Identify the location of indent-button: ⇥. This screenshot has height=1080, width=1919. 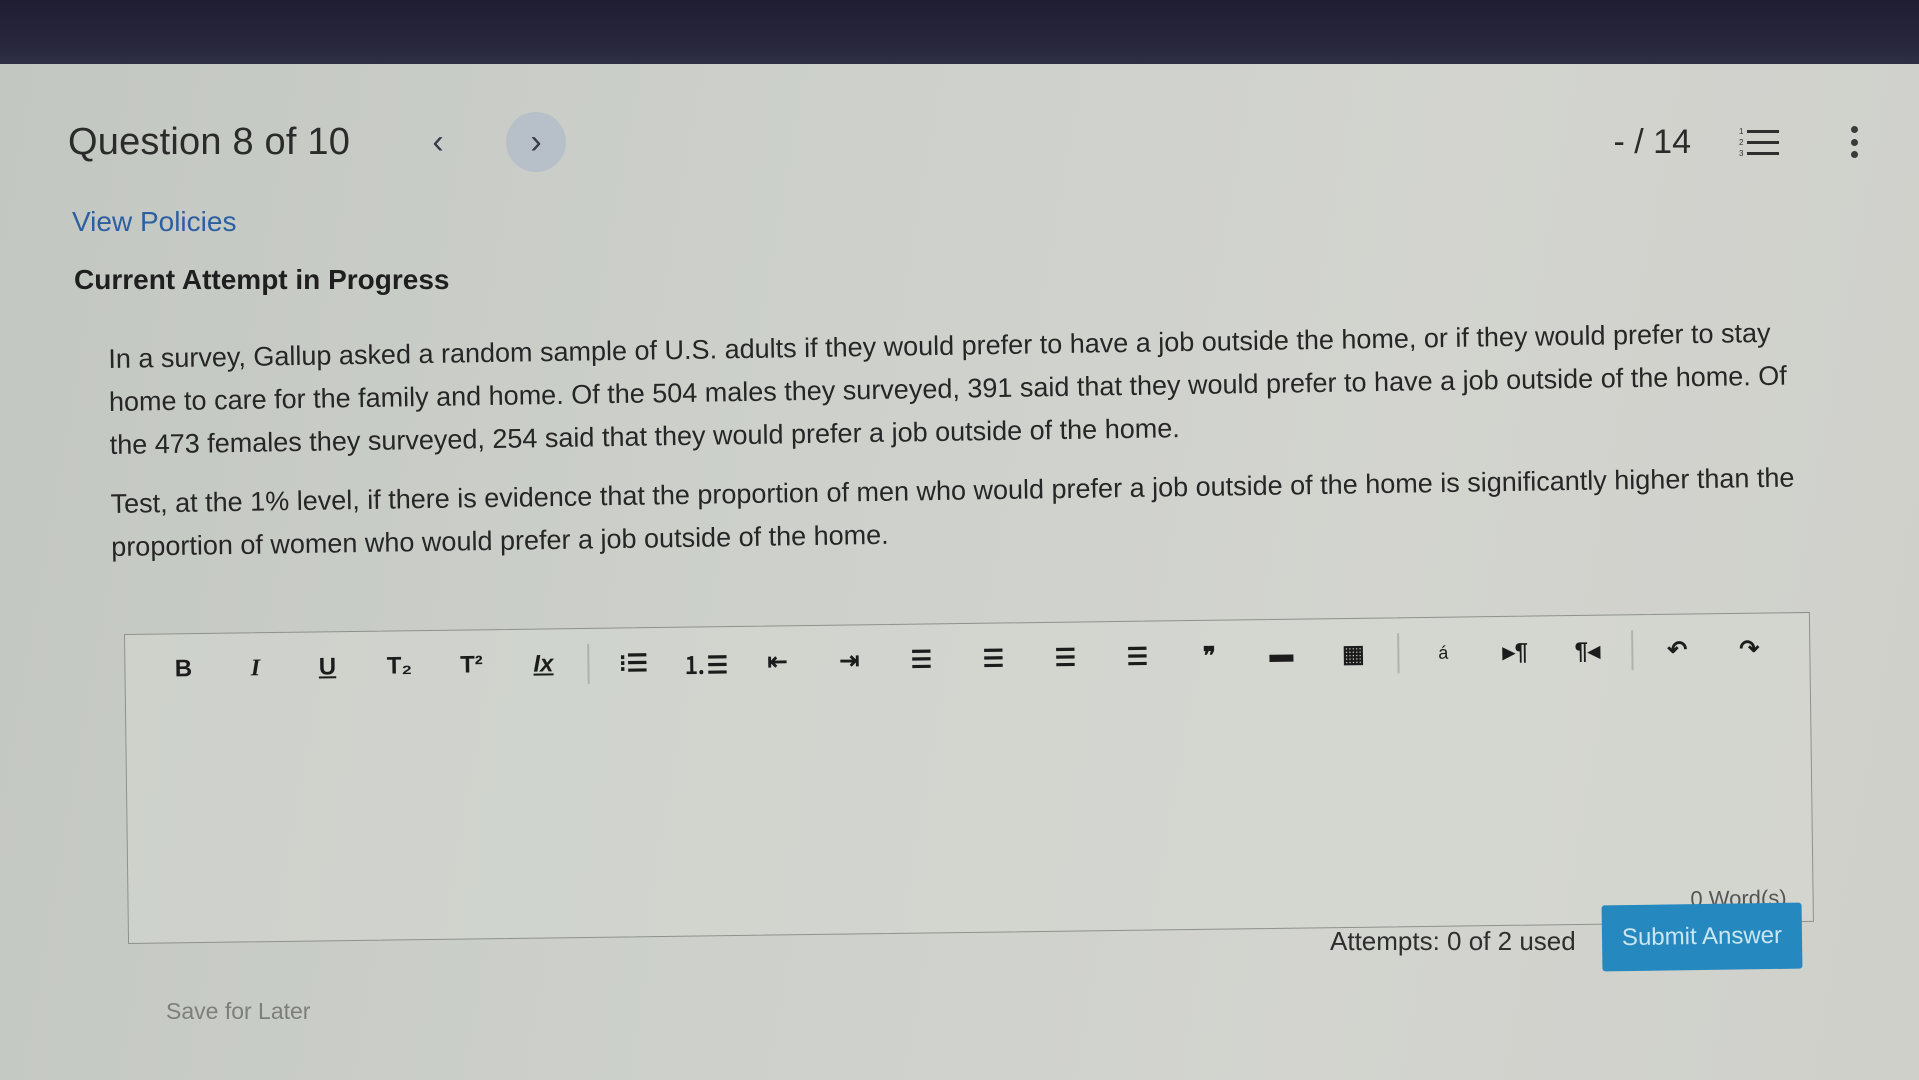
(849, 660).